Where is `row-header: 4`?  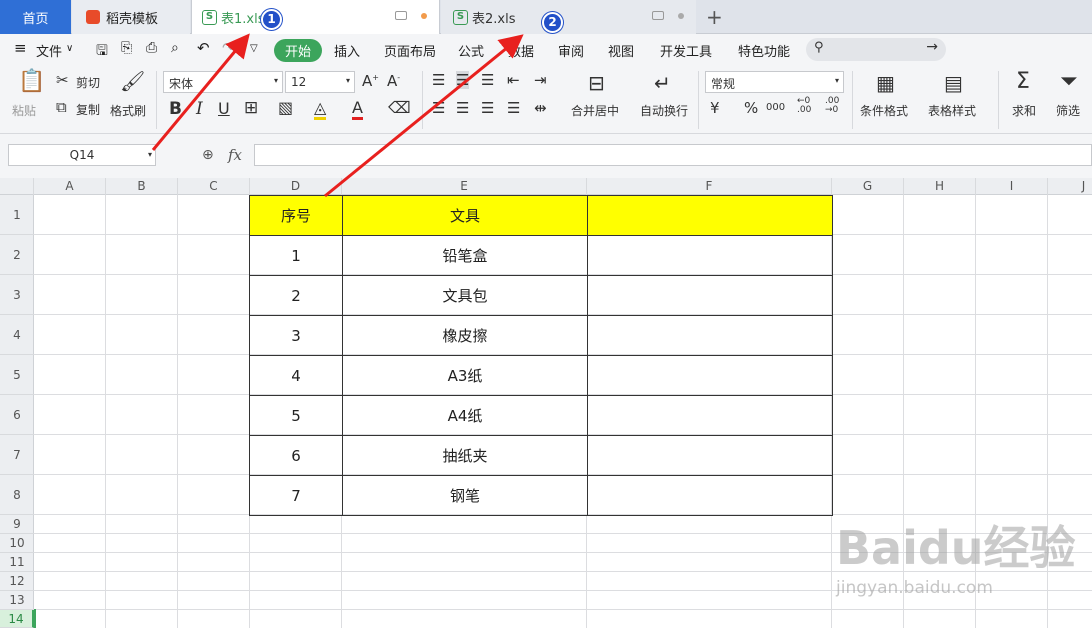 row-header: 4 is located at coordinates (17, 335).